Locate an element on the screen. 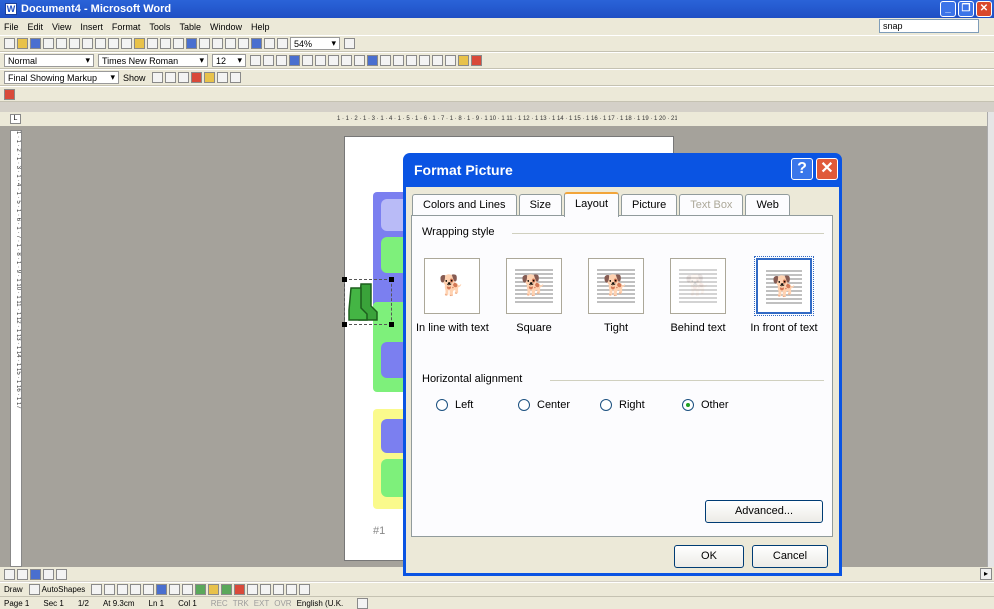  scroll-right-icon: ▸ is located at coordinates (986, 574).